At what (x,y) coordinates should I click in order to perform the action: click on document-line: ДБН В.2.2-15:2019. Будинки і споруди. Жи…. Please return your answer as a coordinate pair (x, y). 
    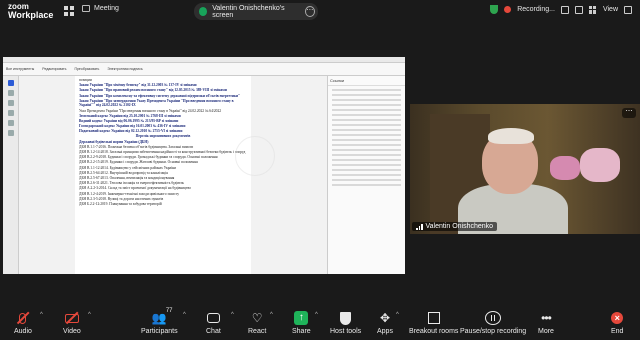
    Looking at the image, I should click on (138, 162).